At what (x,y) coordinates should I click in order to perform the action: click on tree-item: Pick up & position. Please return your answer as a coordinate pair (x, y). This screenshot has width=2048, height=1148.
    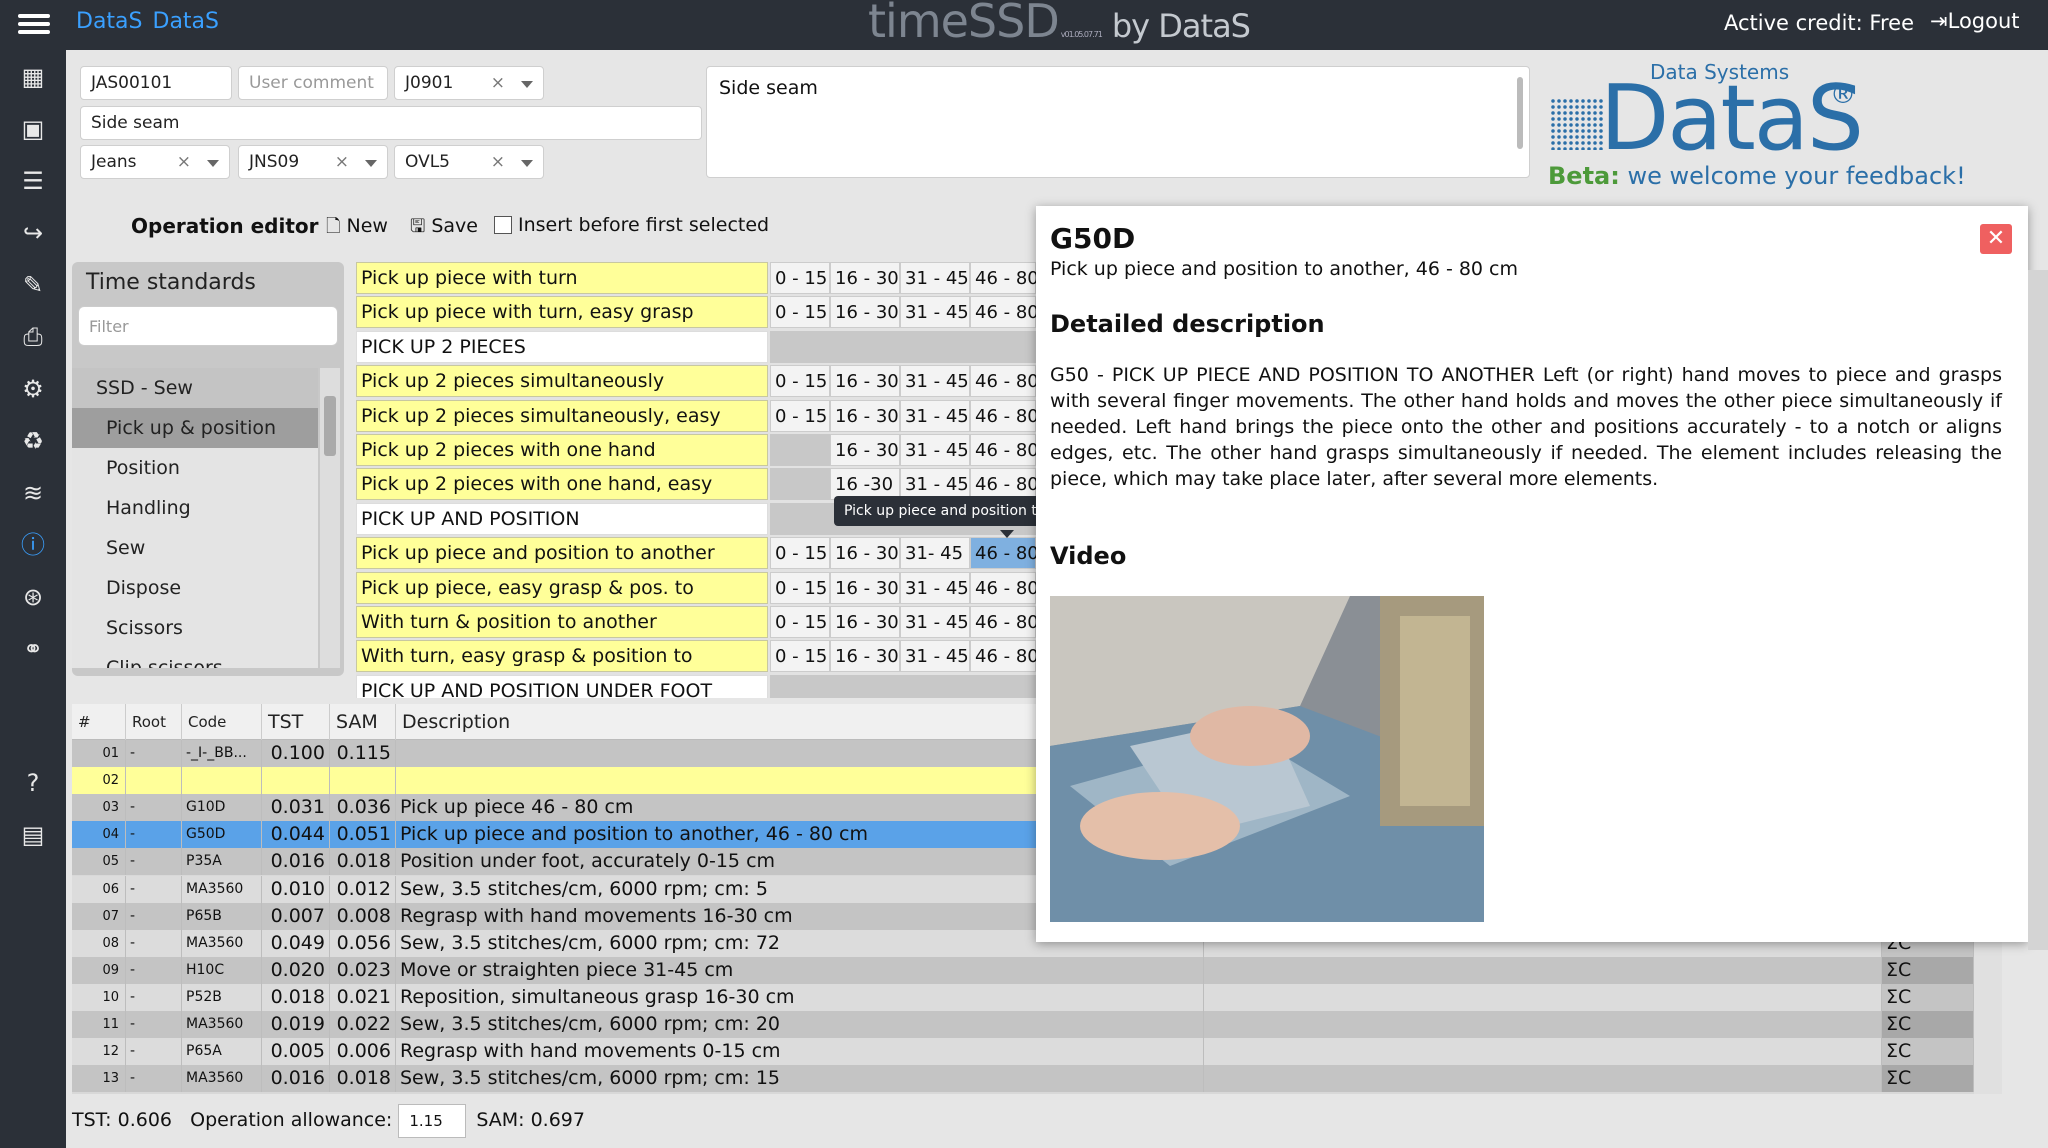
    Looking at the image, I should click on (195, 428).